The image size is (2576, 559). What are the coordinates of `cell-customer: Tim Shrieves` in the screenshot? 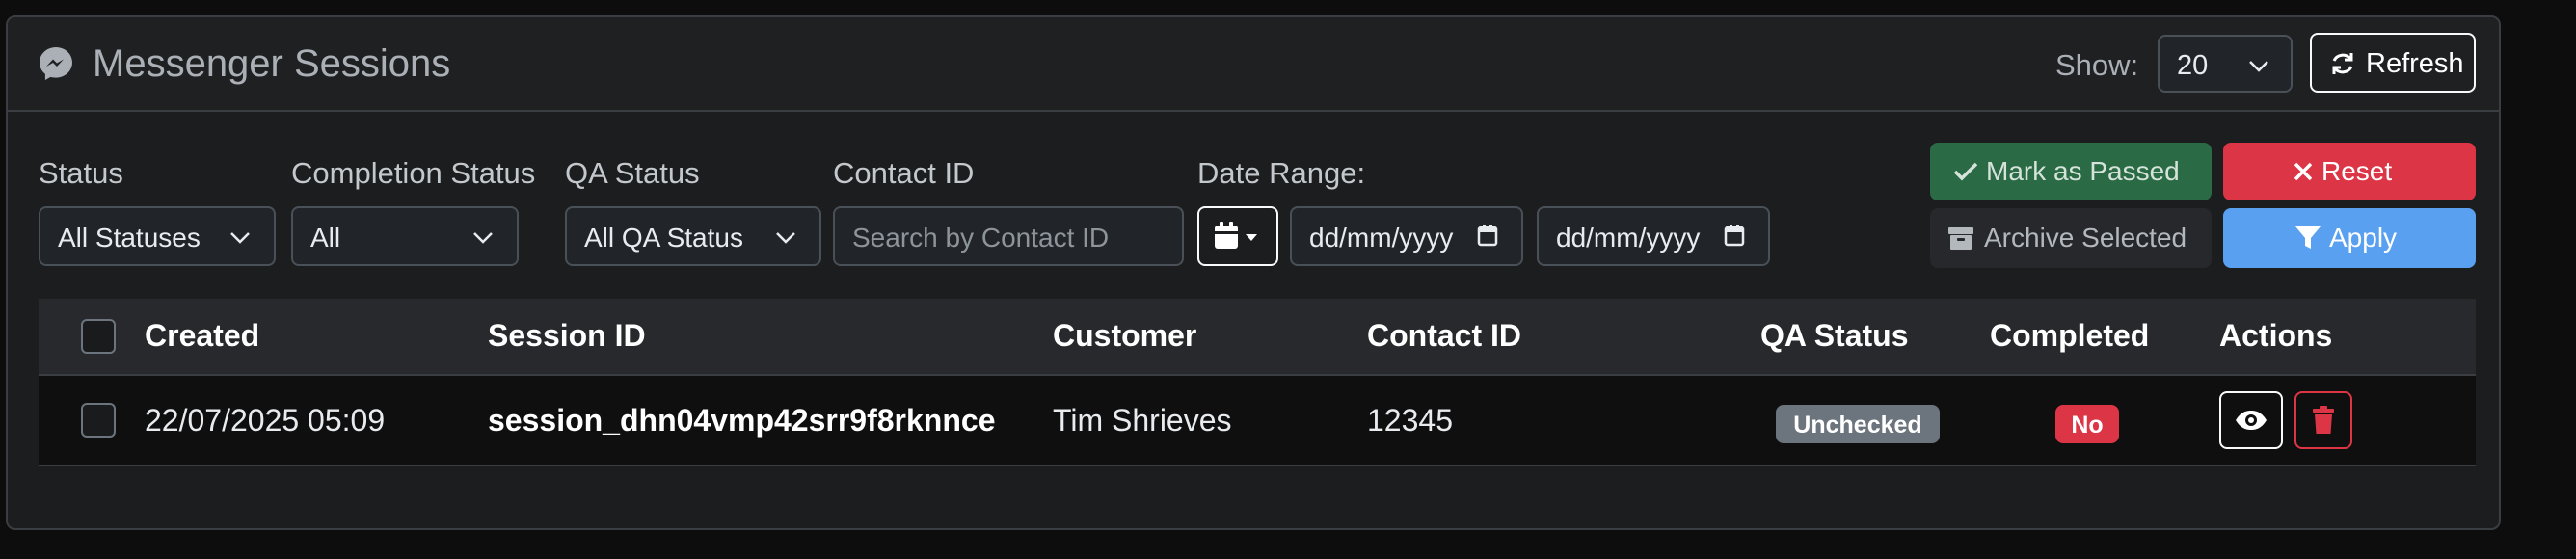 It's located at (1142, 420).